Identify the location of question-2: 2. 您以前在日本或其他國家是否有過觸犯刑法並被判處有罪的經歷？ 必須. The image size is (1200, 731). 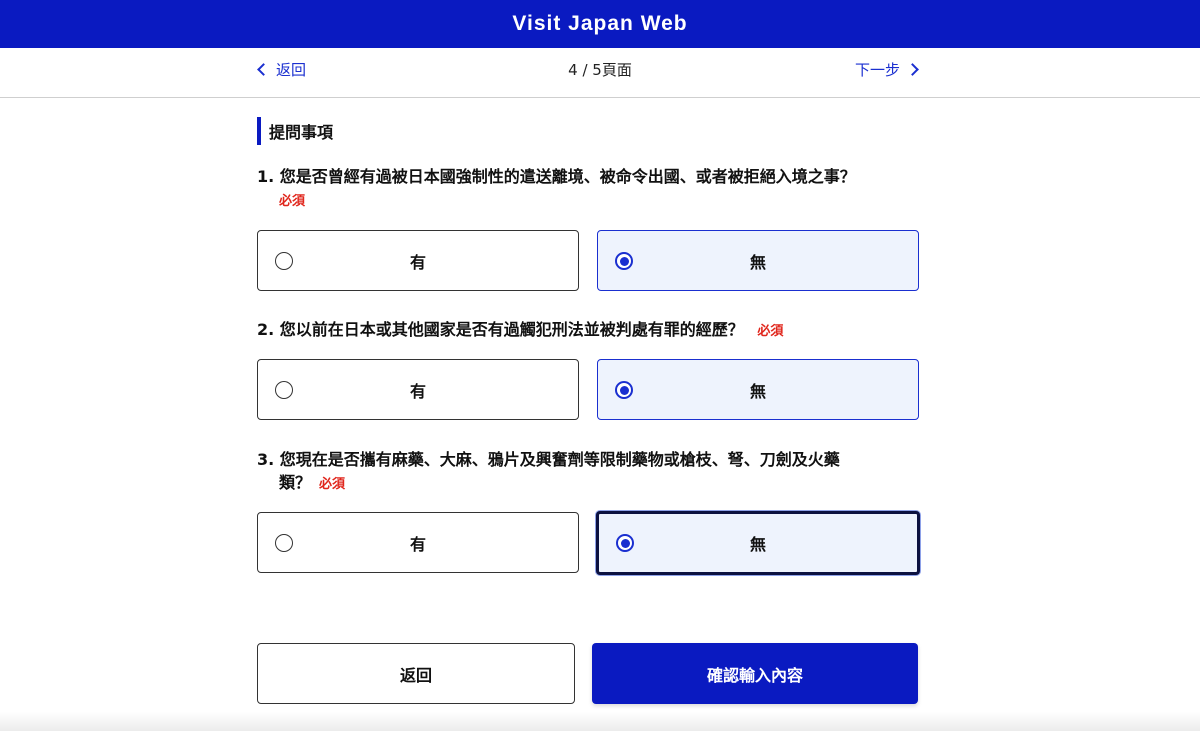
(587, 330).